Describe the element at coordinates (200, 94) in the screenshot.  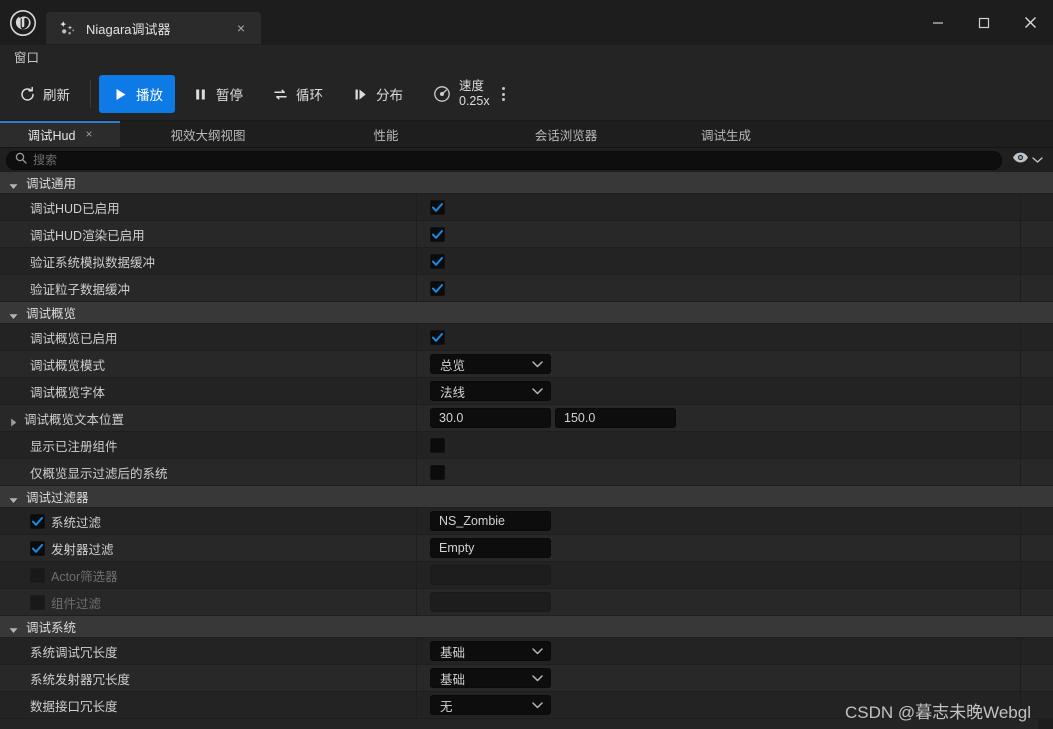
I see `pause-icon` at that location.